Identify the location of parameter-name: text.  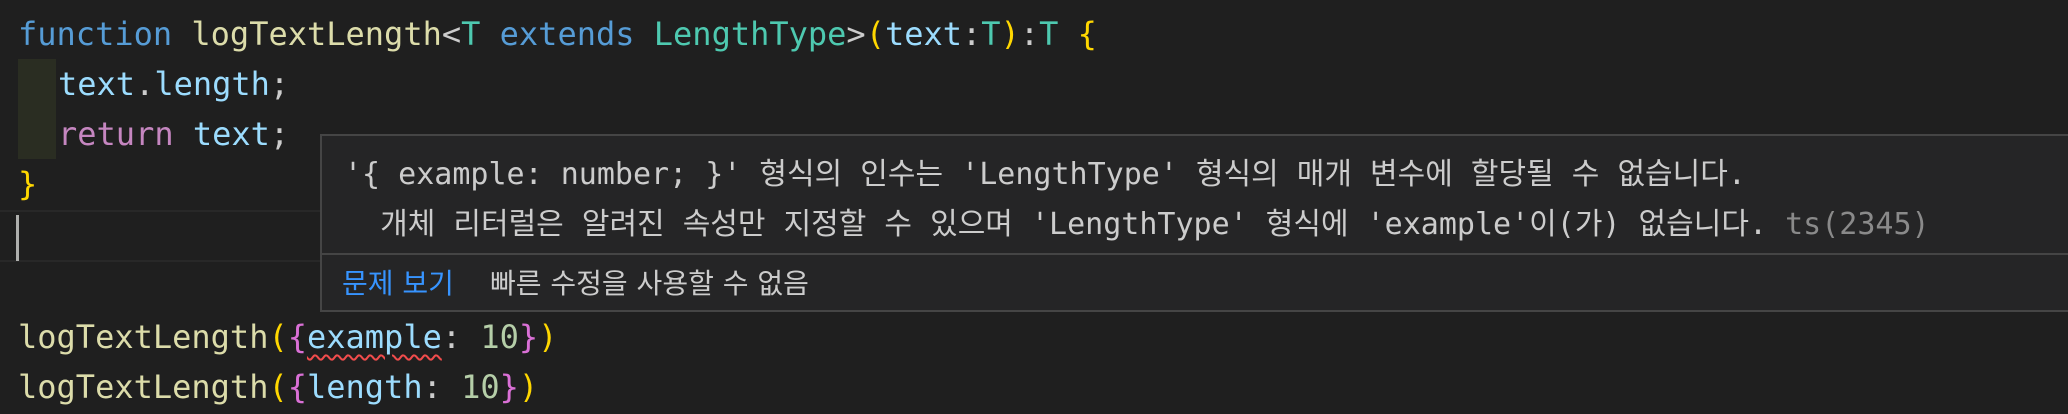
(923, 34).